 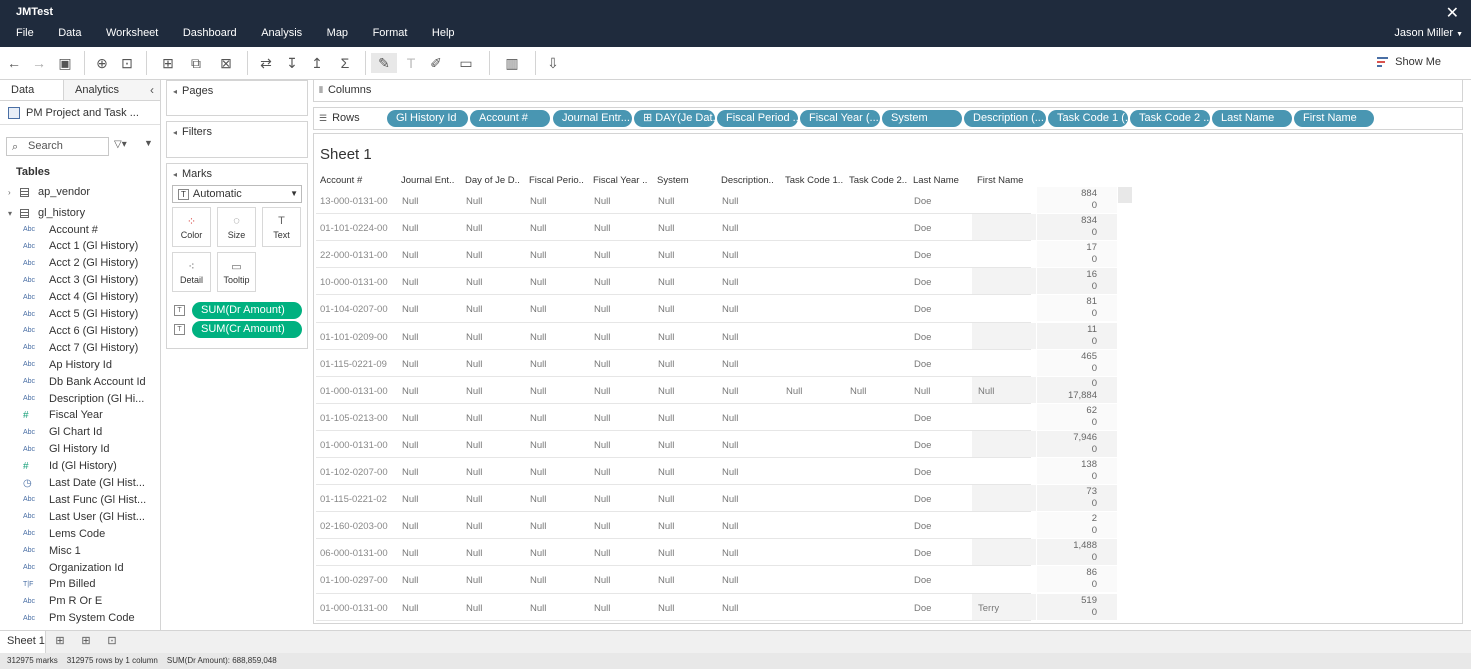 What do you see at coordinates (91, 263) in the screenshot?
I see `field-item: Abc Acct 2 (Gl History)` at bounding box center [91, 263].